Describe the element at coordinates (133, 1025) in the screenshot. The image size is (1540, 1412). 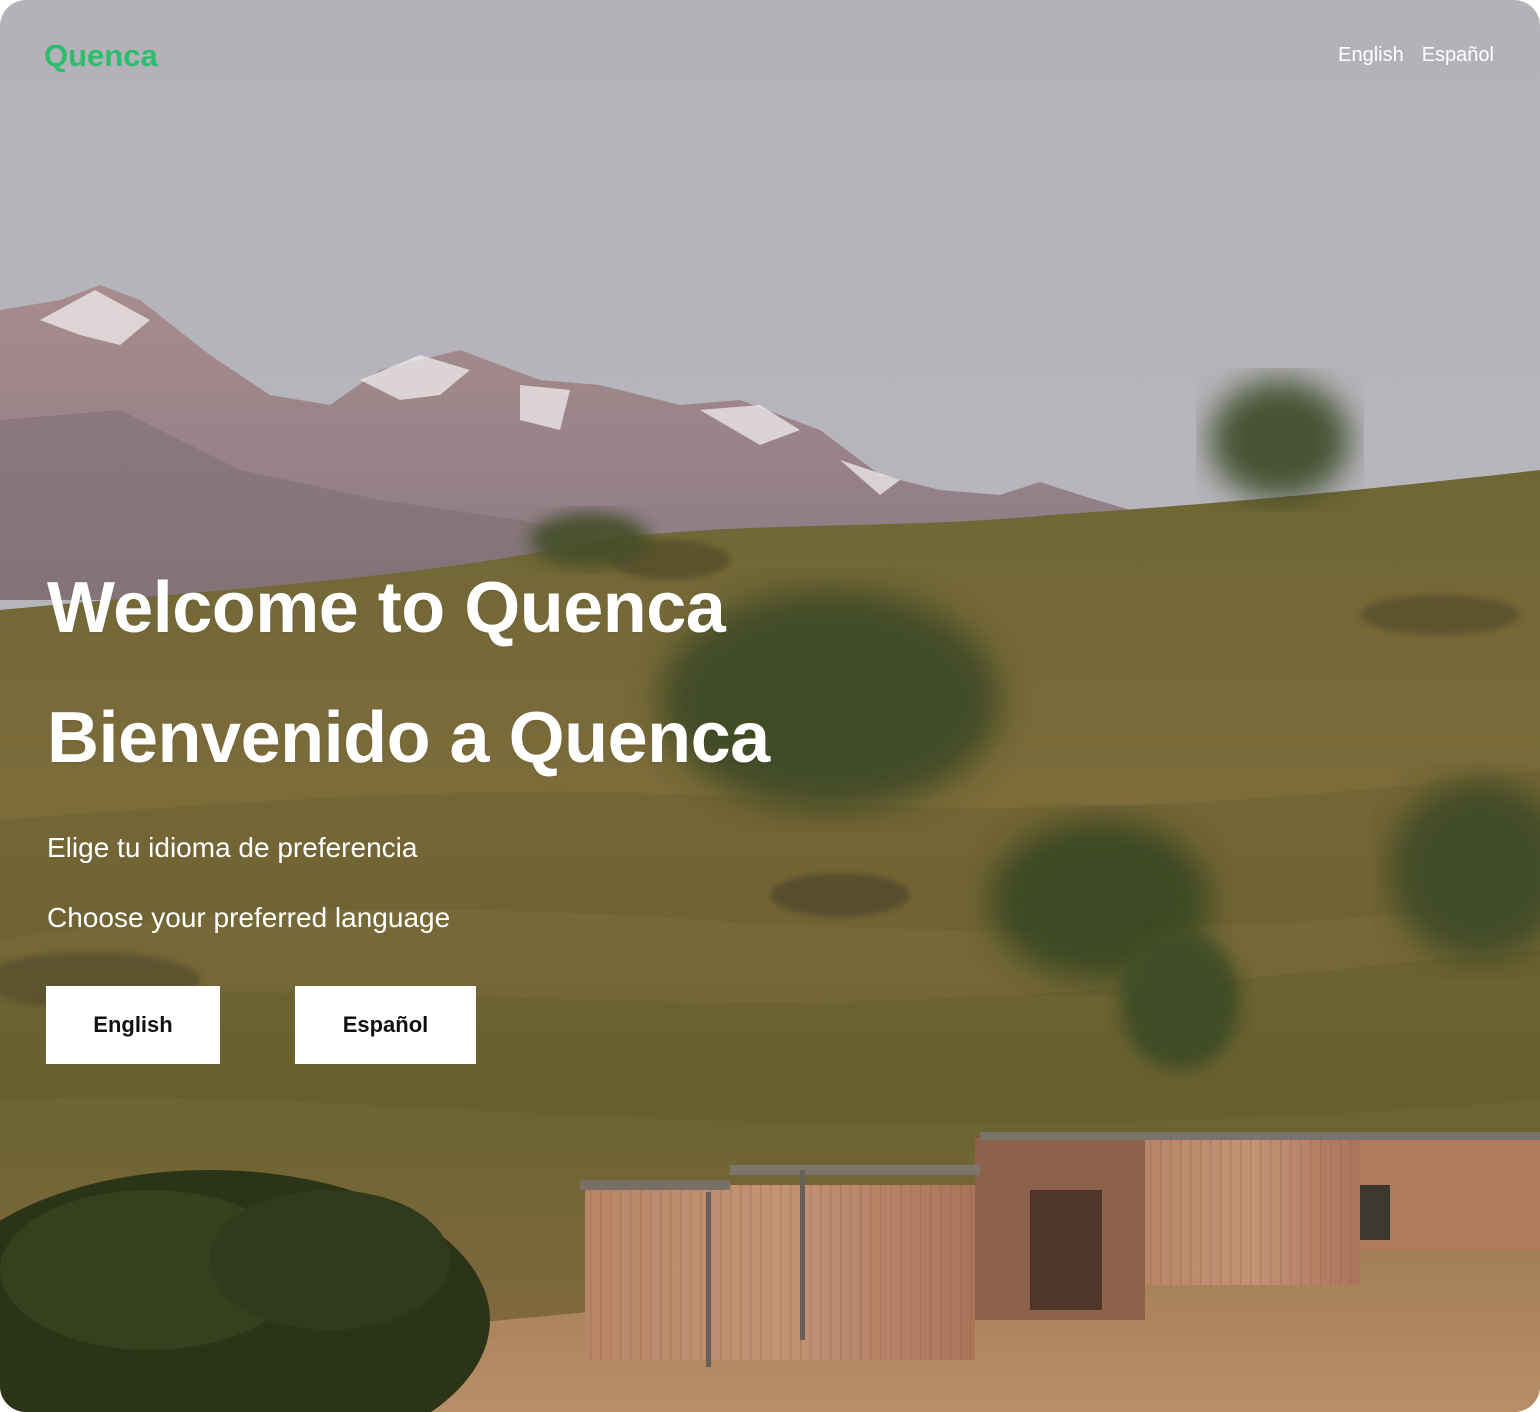
I see `english-button: English` at that location.